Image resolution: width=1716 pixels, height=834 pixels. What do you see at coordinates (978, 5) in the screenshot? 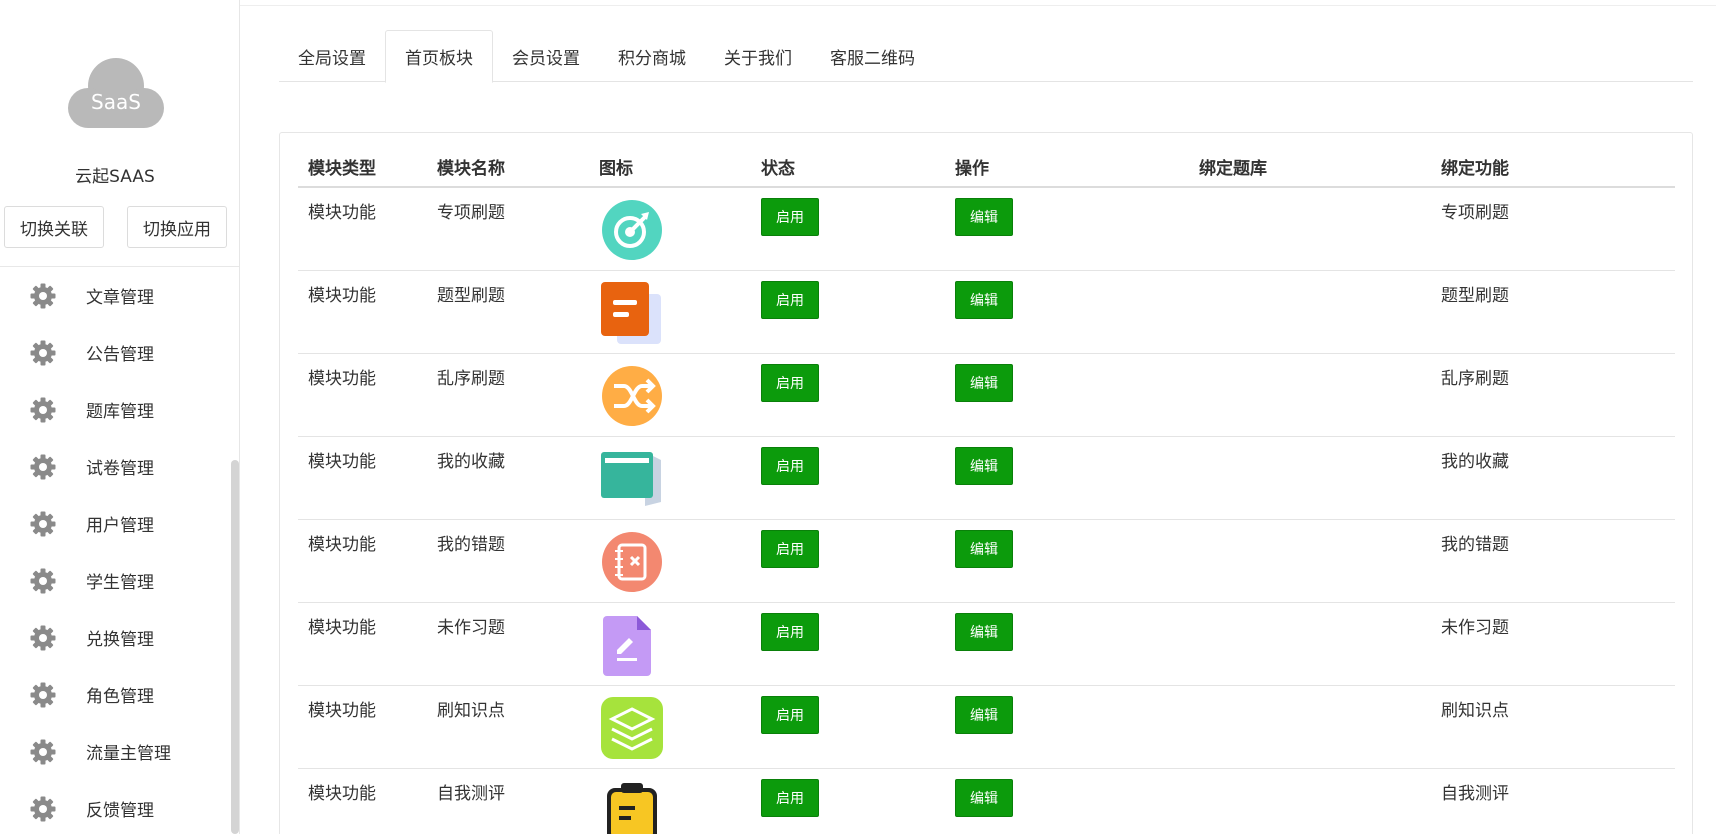
I see `top-divider` at bounding box center [978, 5].